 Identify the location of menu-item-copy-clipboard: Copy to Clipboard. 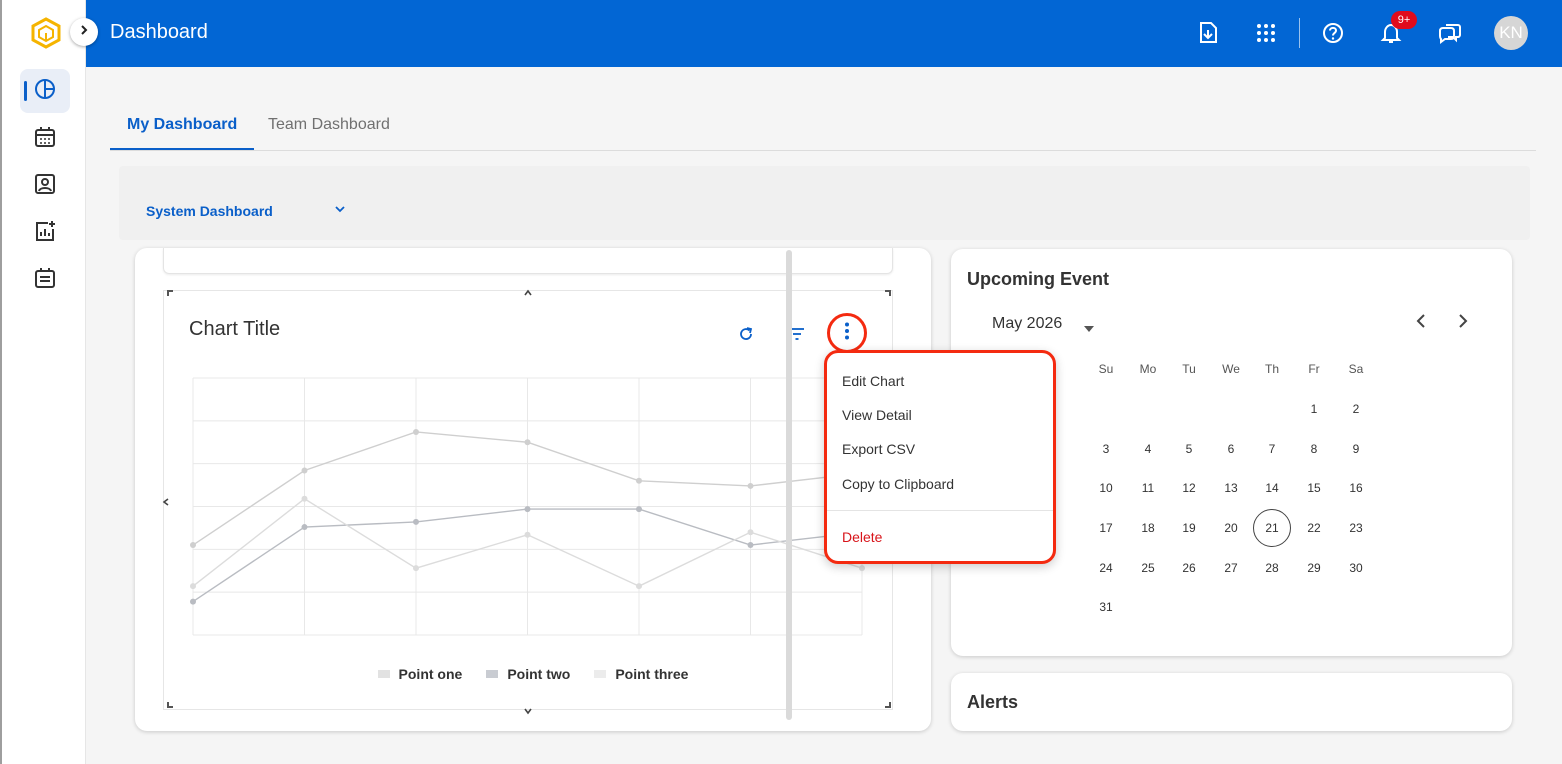
(898, 484).